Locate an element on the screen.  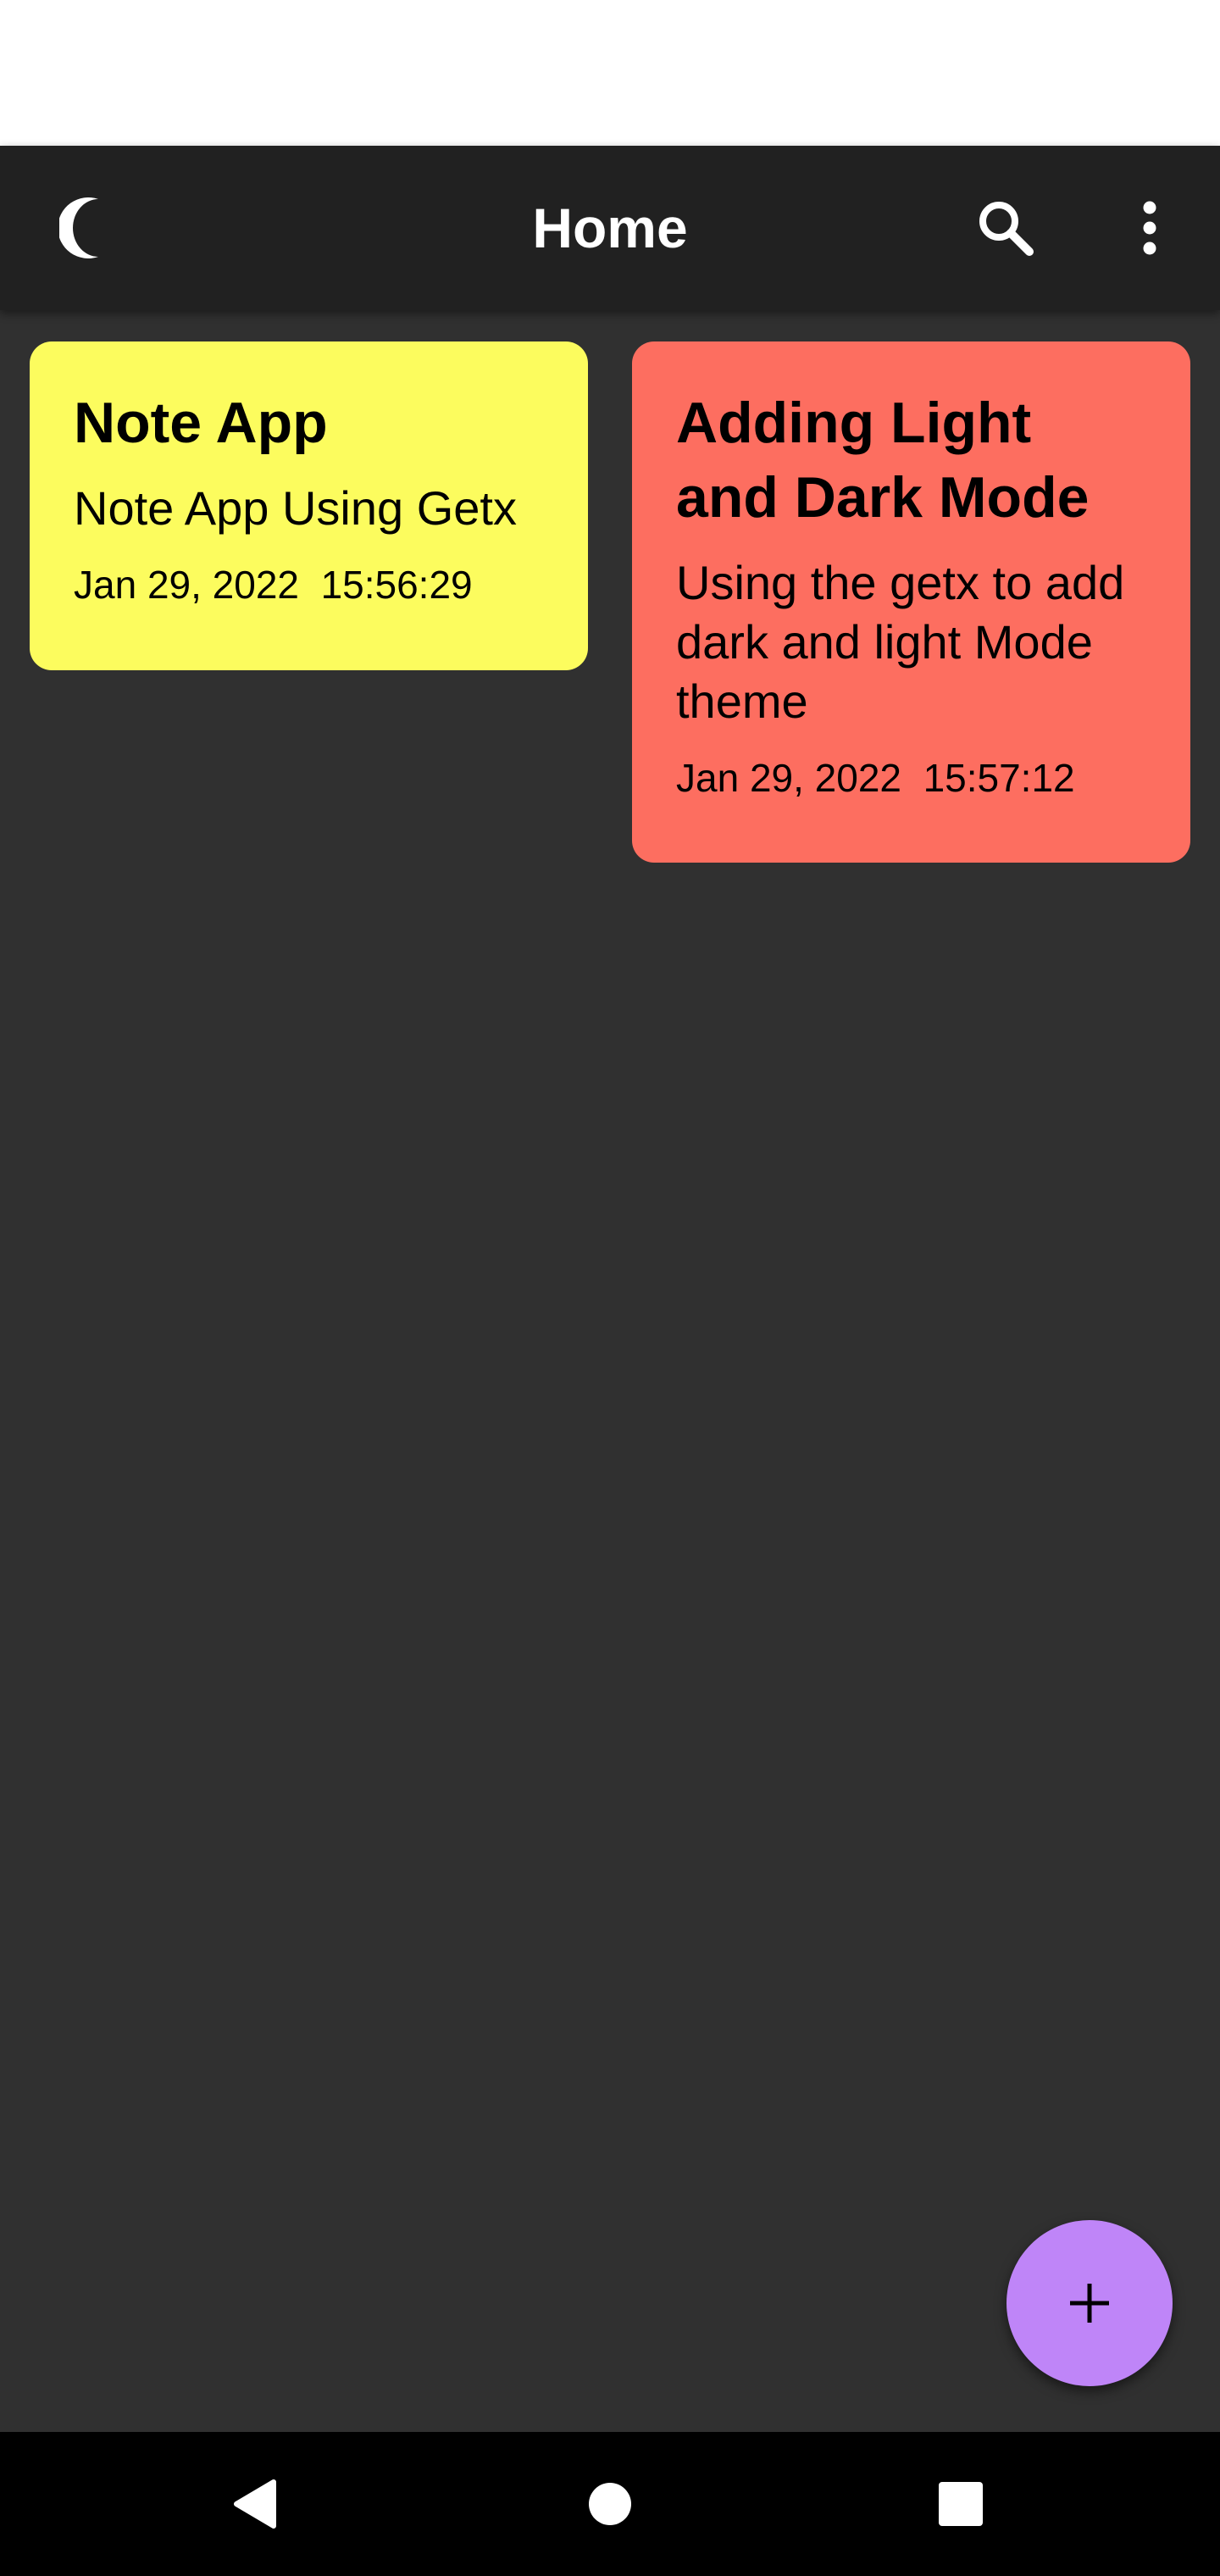
note-title: Adding Light and Dark Mode is located at coordinates (883, 460).